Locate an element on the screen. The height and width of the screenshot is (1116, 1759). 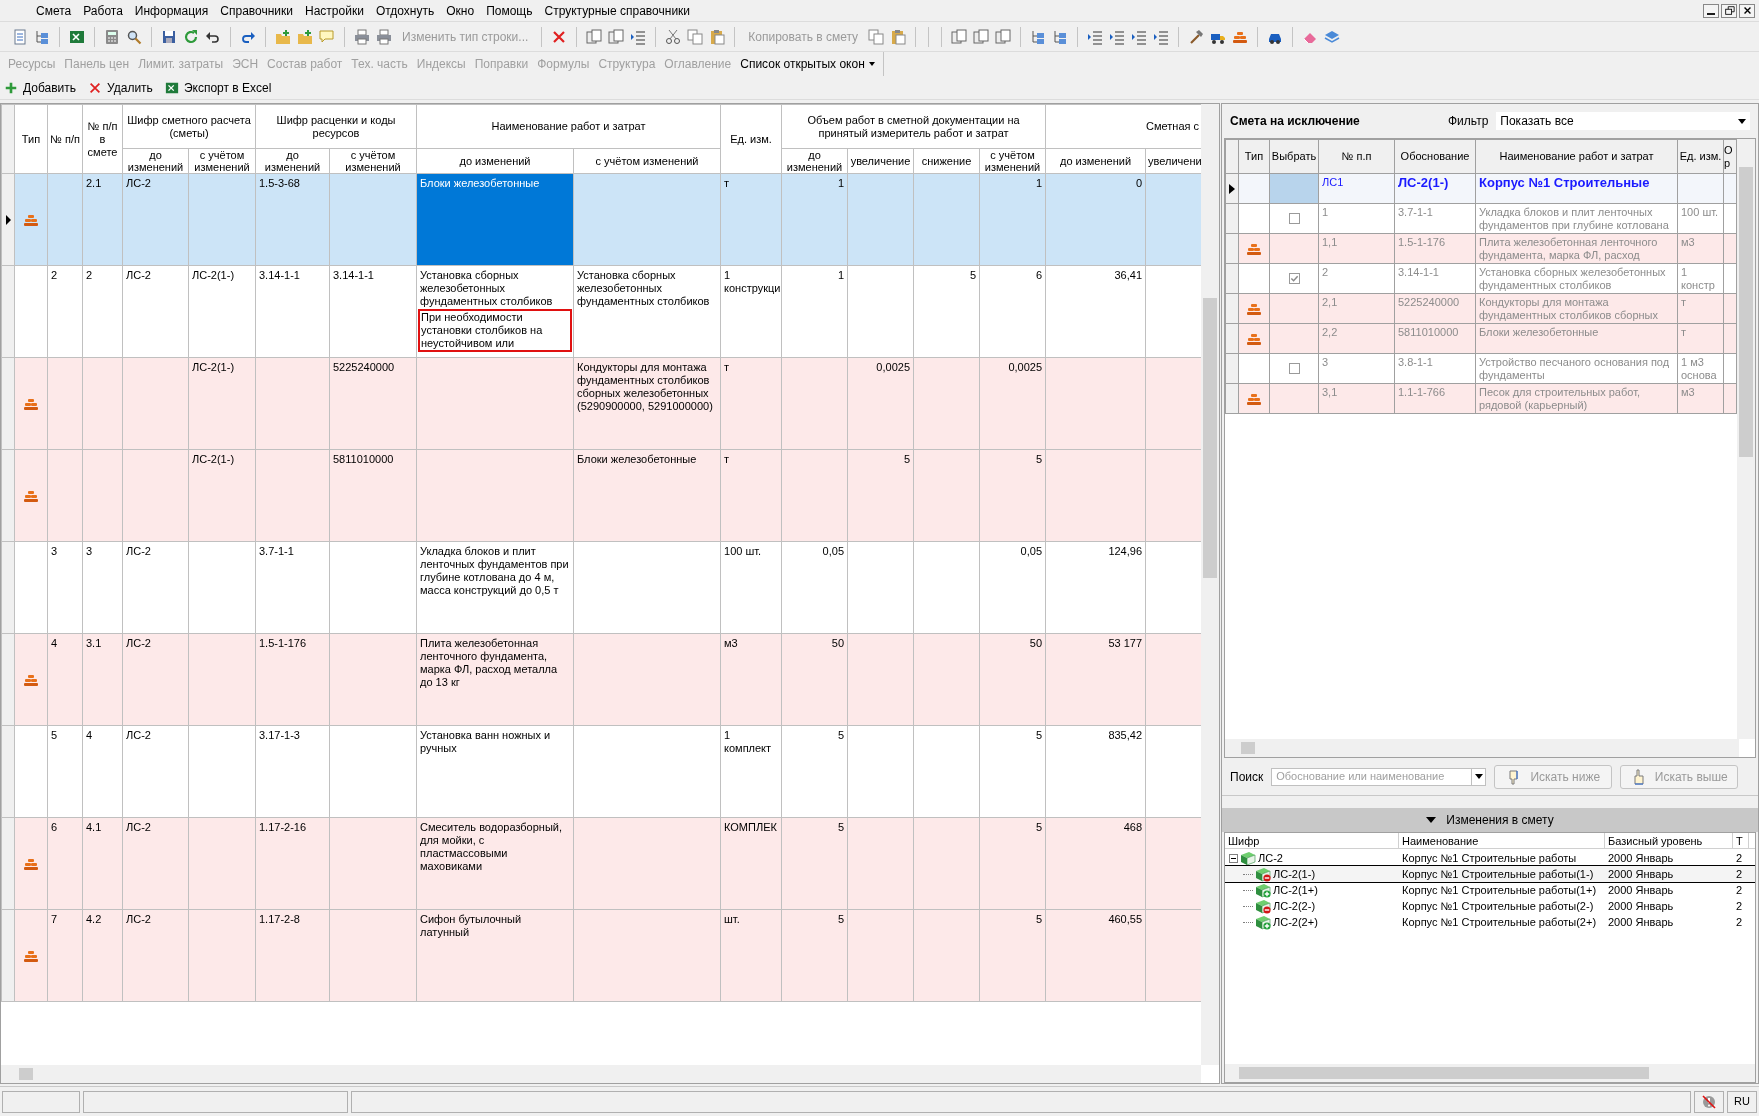
layers-icon is located at coordinates (1332, 36).